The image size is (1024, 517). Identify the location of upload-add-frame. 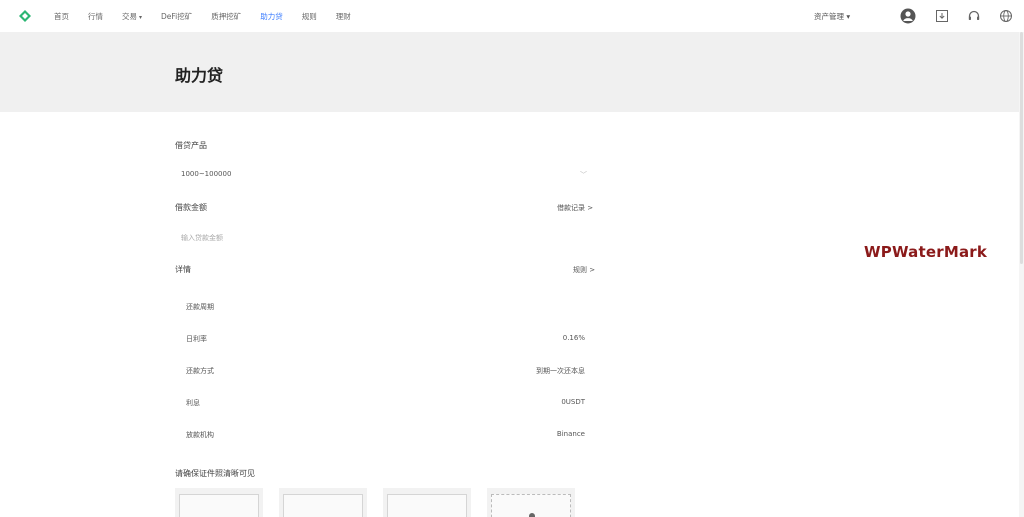
(531, 505).